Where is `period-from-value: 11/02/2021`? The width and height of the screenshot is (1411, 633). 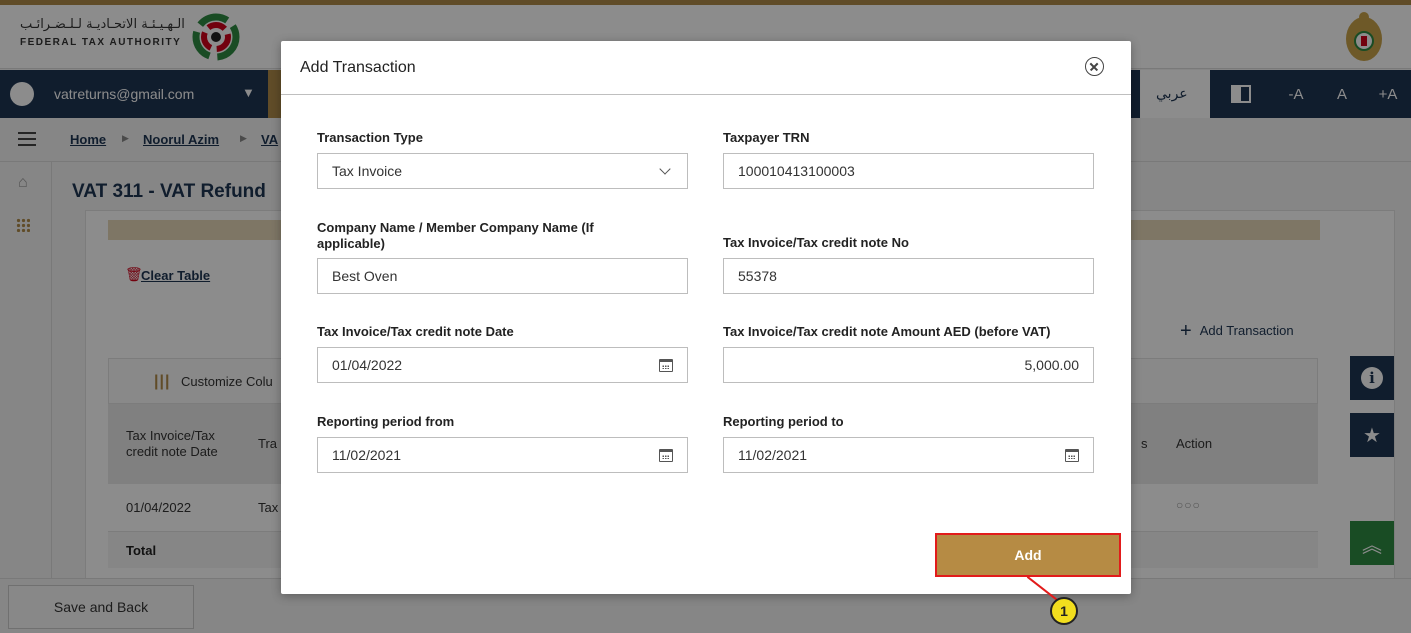
period-from-value: 11/02/2021 is located at coordinates (367, 455).